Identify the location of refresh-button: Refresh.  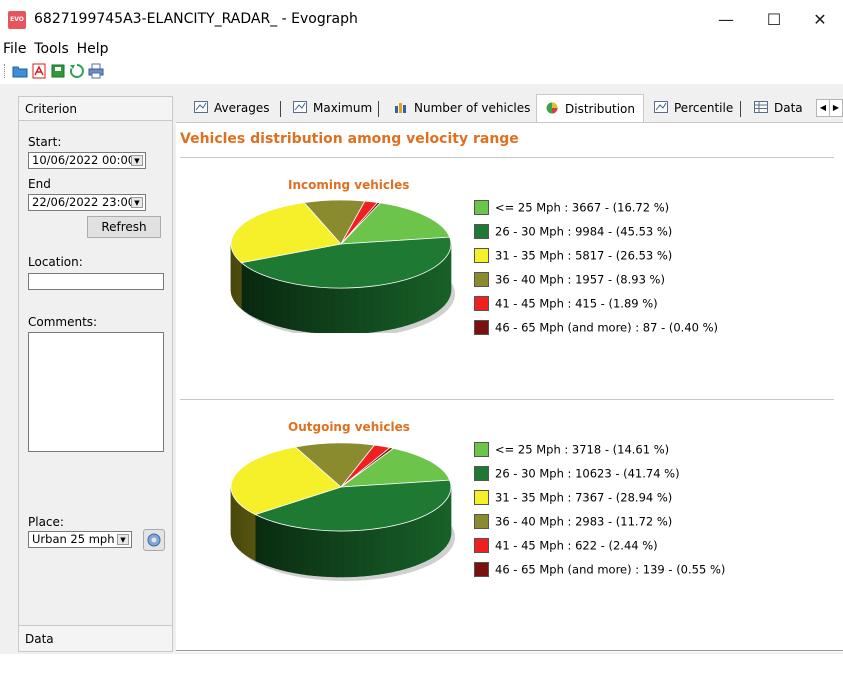
(124, 227).